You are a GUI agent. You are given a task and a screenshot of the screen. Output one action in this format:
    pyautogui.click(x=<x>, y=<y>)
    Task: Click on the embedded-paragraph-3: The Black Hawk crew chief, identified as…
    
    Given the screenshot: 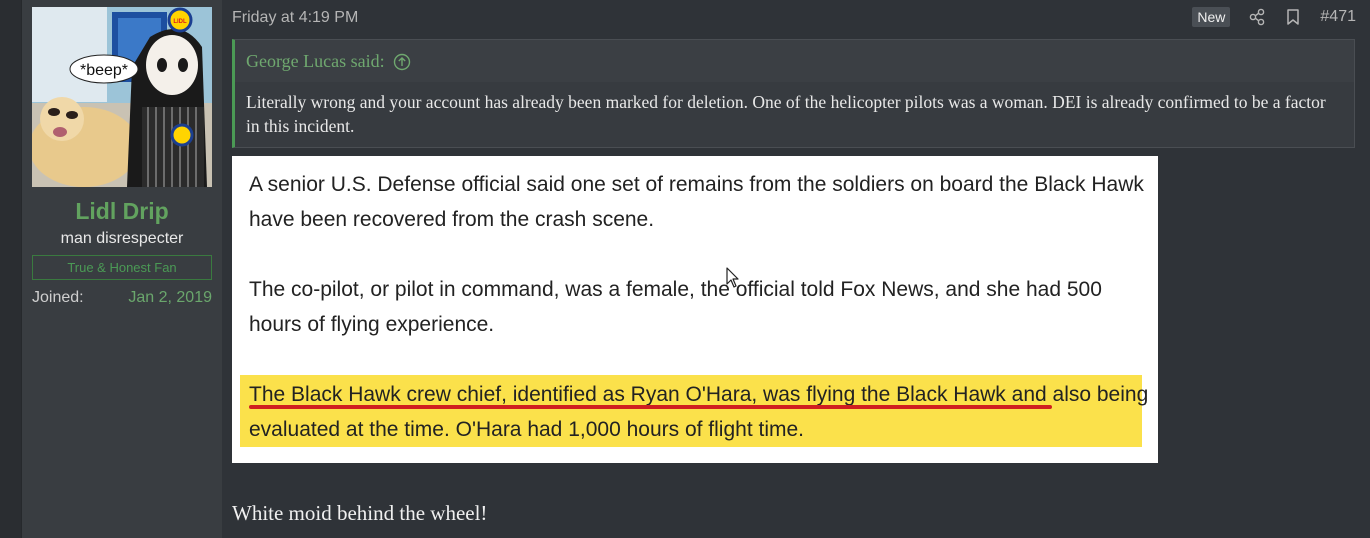 What is the action you would take?
    pyautogui.click(x=699, y=412)
    